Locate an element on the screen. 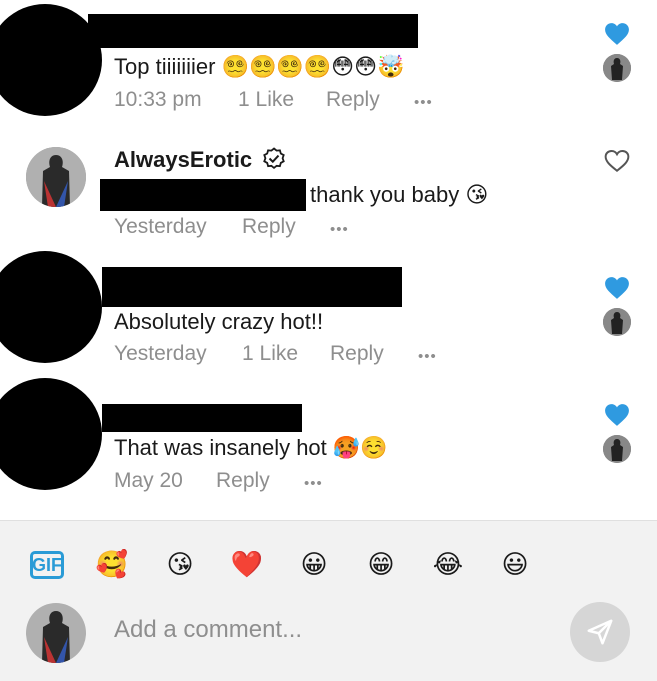  reaction-beaming: 😁 is located at coordinates (381, 565).